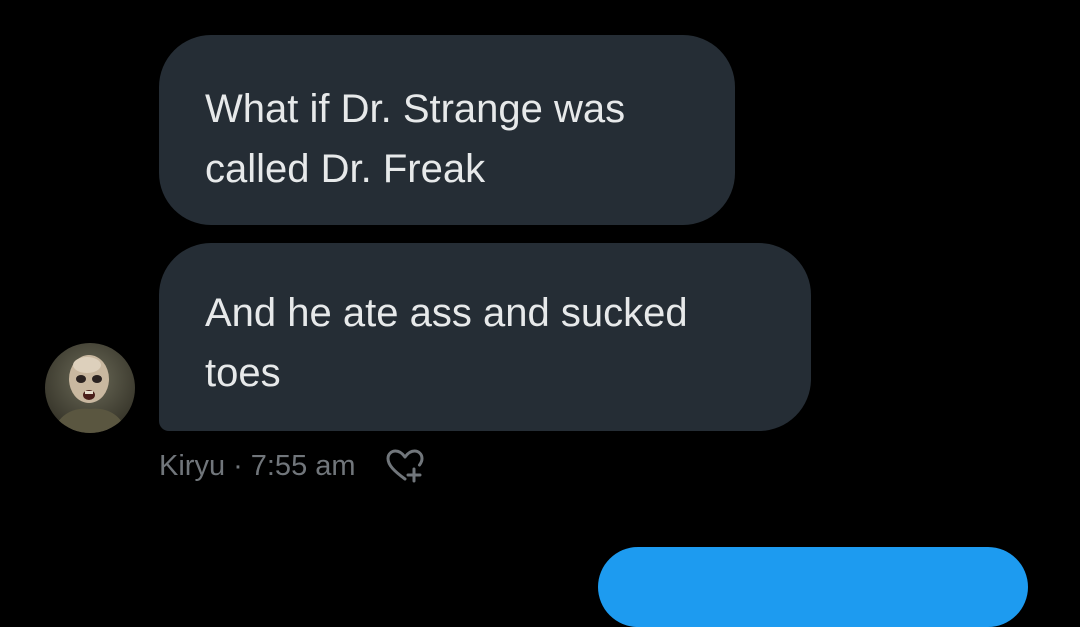  What do you see at coordinates (446, 343) in the screenshot?
I see `message-text: And he ate ass and sucked toes` at bounding box center [446, 343].